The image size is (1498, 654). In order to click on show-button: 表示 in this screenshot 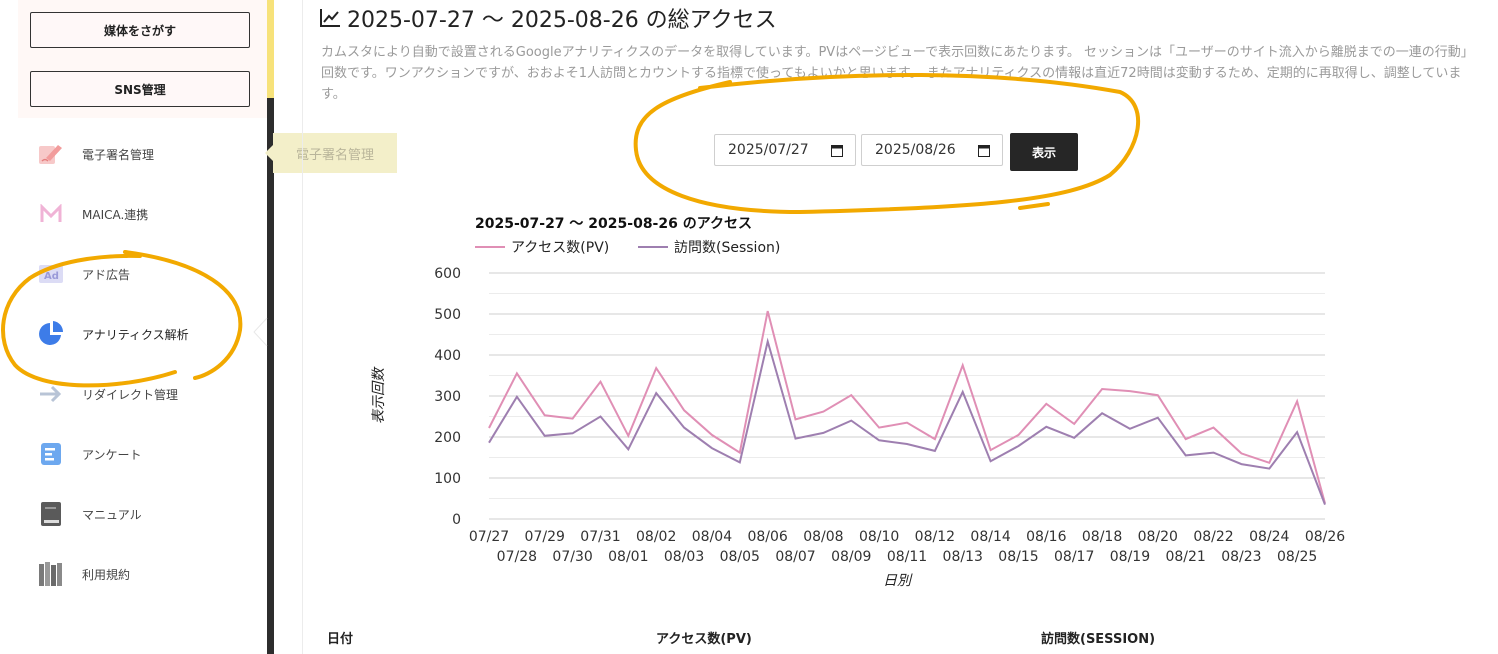, I will do `click(1044, 152)`.